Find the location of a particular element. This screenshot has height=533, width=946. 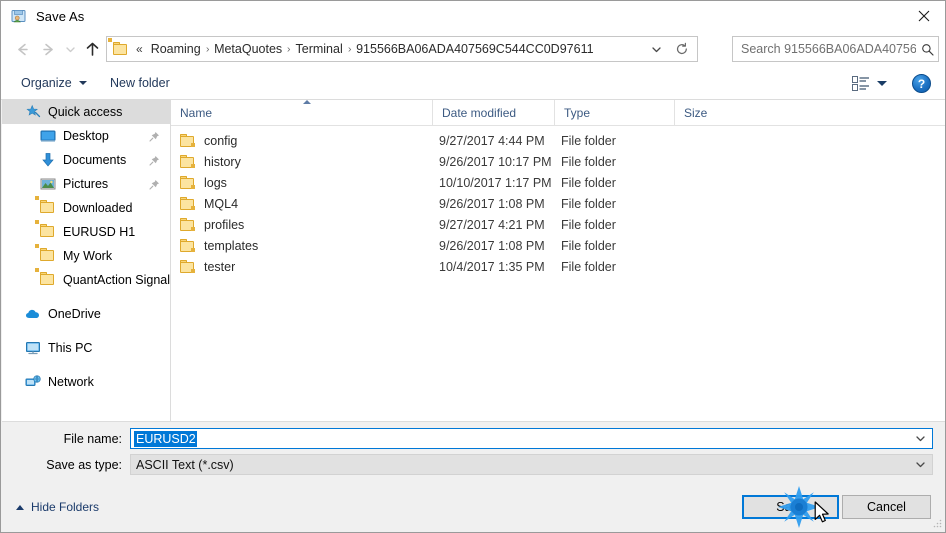

sidebar-item-quantaction-signal: QuantAction Signal is located at coordinates (86, 280).